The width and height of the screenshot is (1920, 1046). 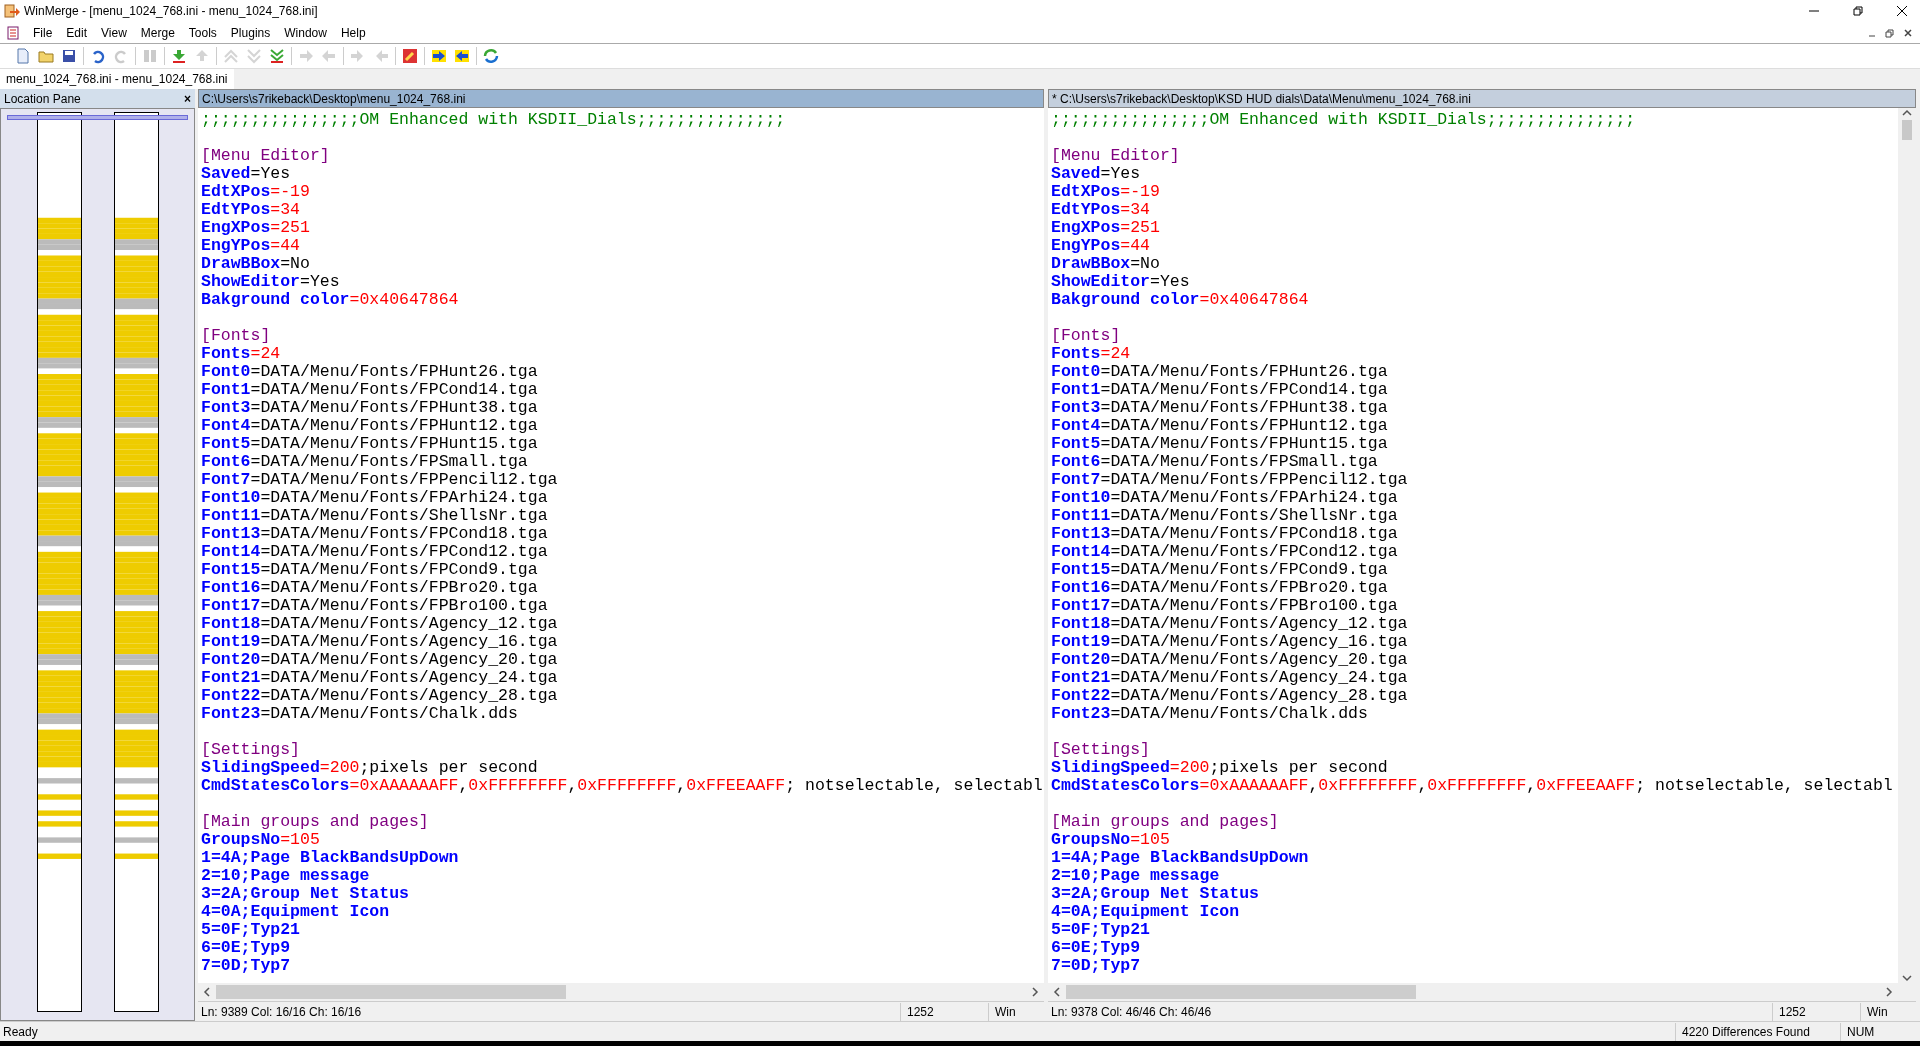 I want to click on cursor-position: Ln: 9378 Col: 46/46 Ch: 46/46, so click(x=1131, y=1012).